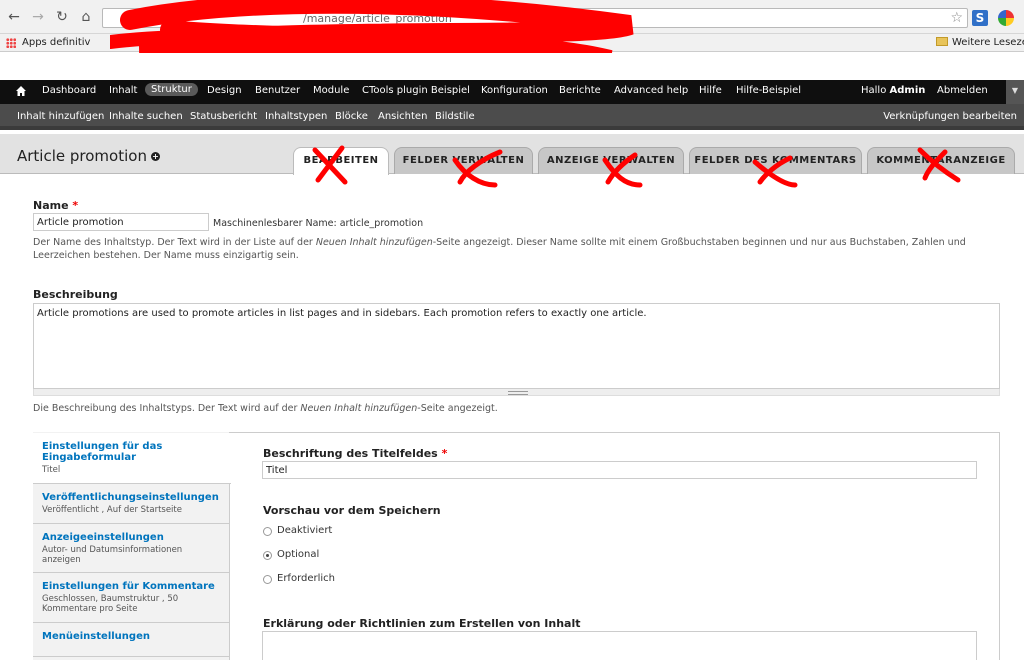 Image resolution: width=1024 pixels, height=660 pixels. What do you see at coordinates (980, 42) in the screenshot?
I see `bookmark-folder: Weitere Lesezeichen` at bounding box center [980, 42].